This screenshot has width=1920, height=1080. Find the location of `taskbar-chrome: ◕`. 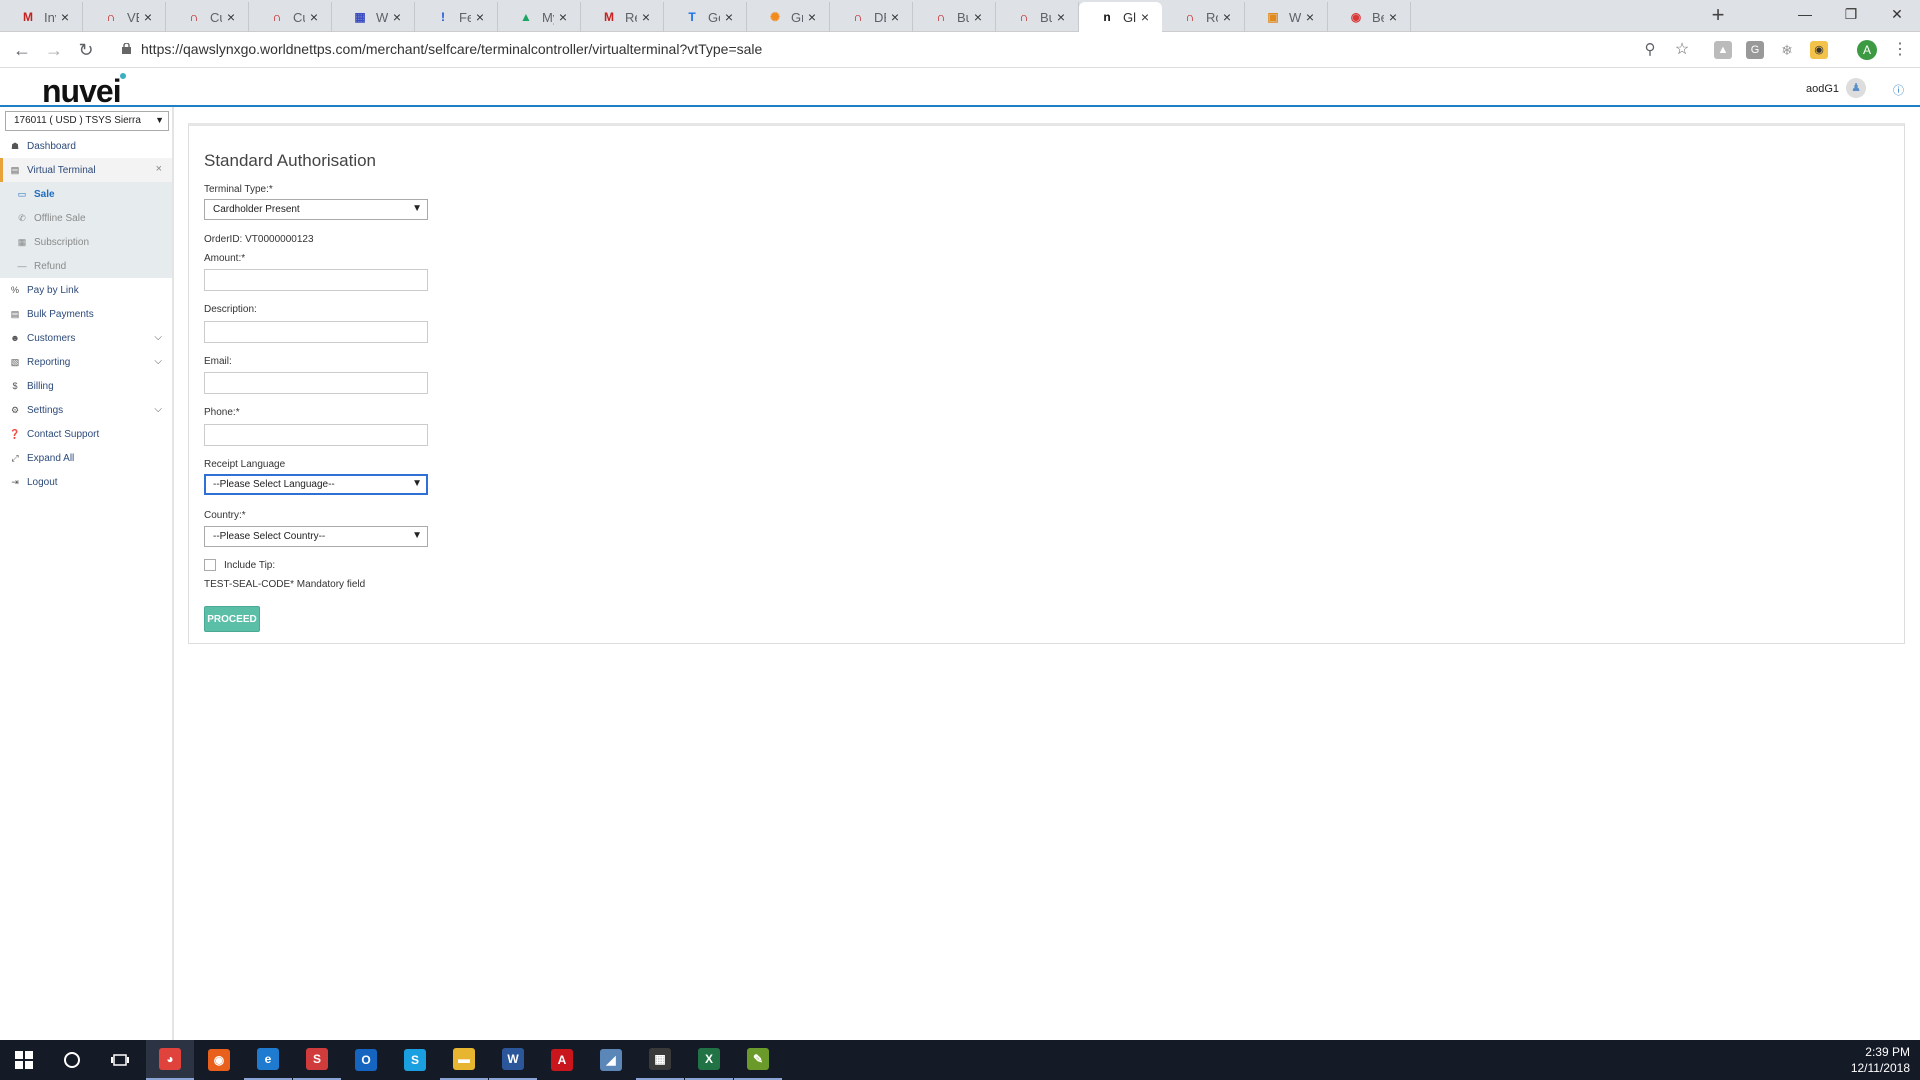

taskbar-chrome: ◕ is located at coordinates (170, 1060).